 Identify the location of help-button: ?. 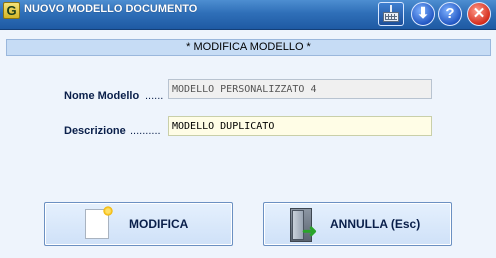
(450, 14).